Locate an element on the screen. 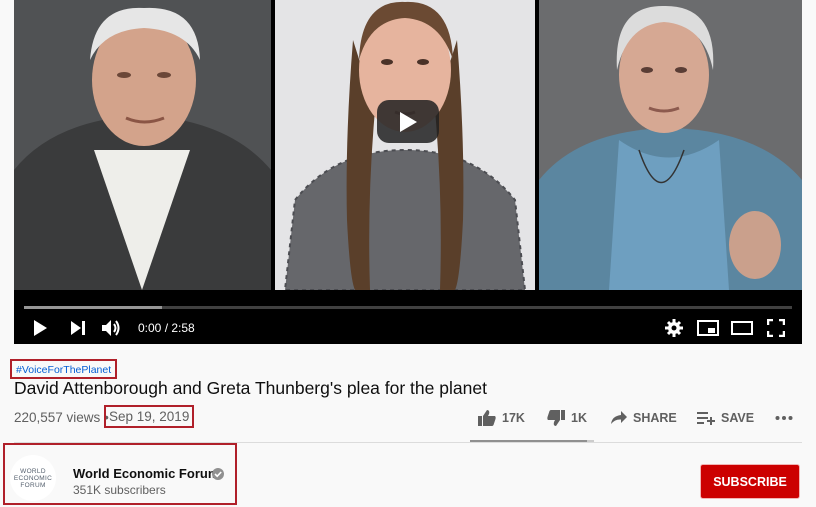  thumbs-down-icon is located at coordinates (556, 418).